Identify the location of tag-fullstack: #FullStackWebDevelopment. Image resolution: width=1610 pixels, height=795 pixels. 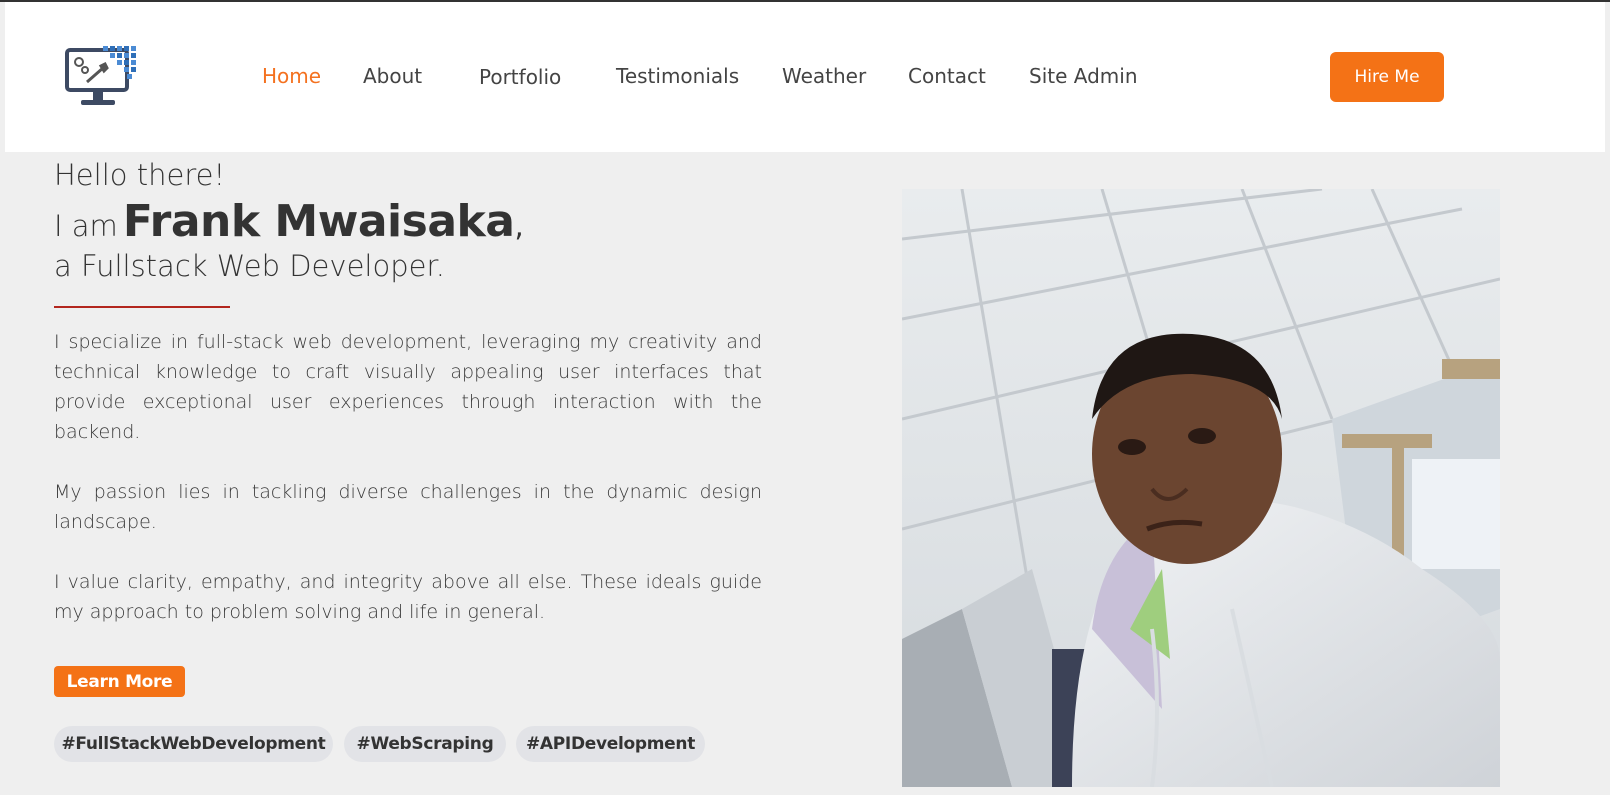
(193, 744).